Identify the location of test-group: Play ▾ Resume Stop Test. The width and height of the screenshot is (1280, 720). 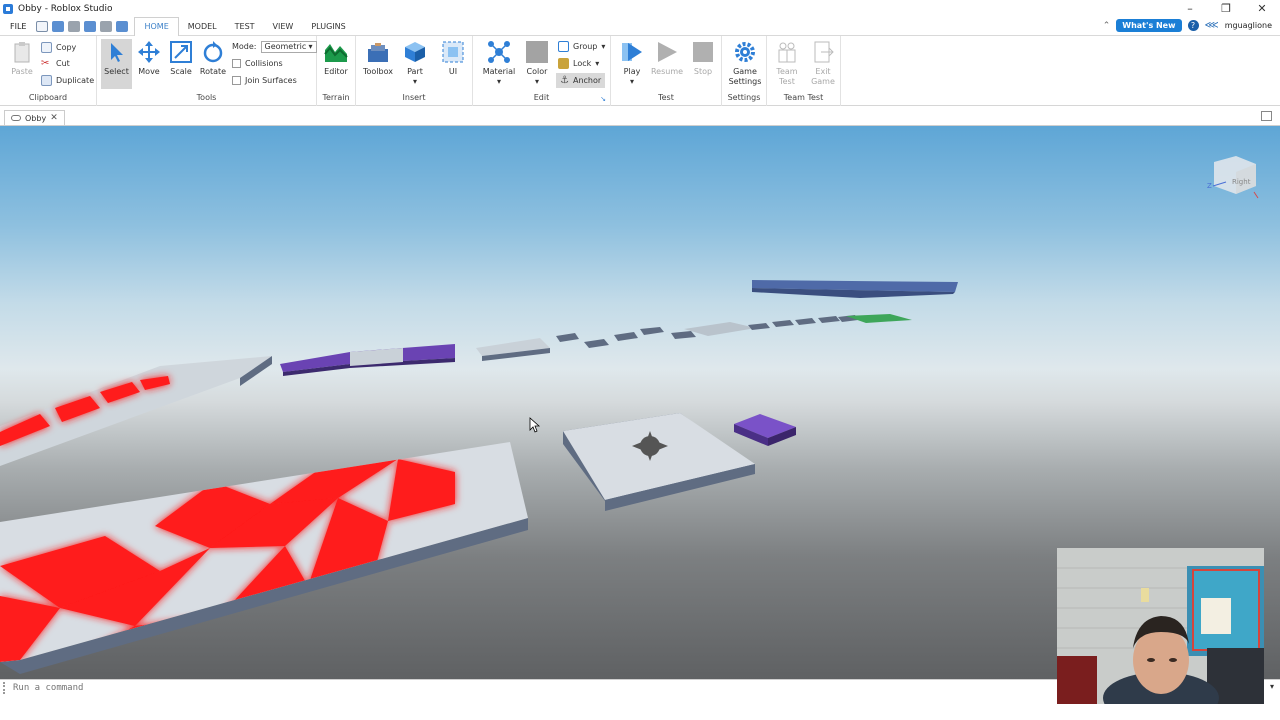
(666, 71).